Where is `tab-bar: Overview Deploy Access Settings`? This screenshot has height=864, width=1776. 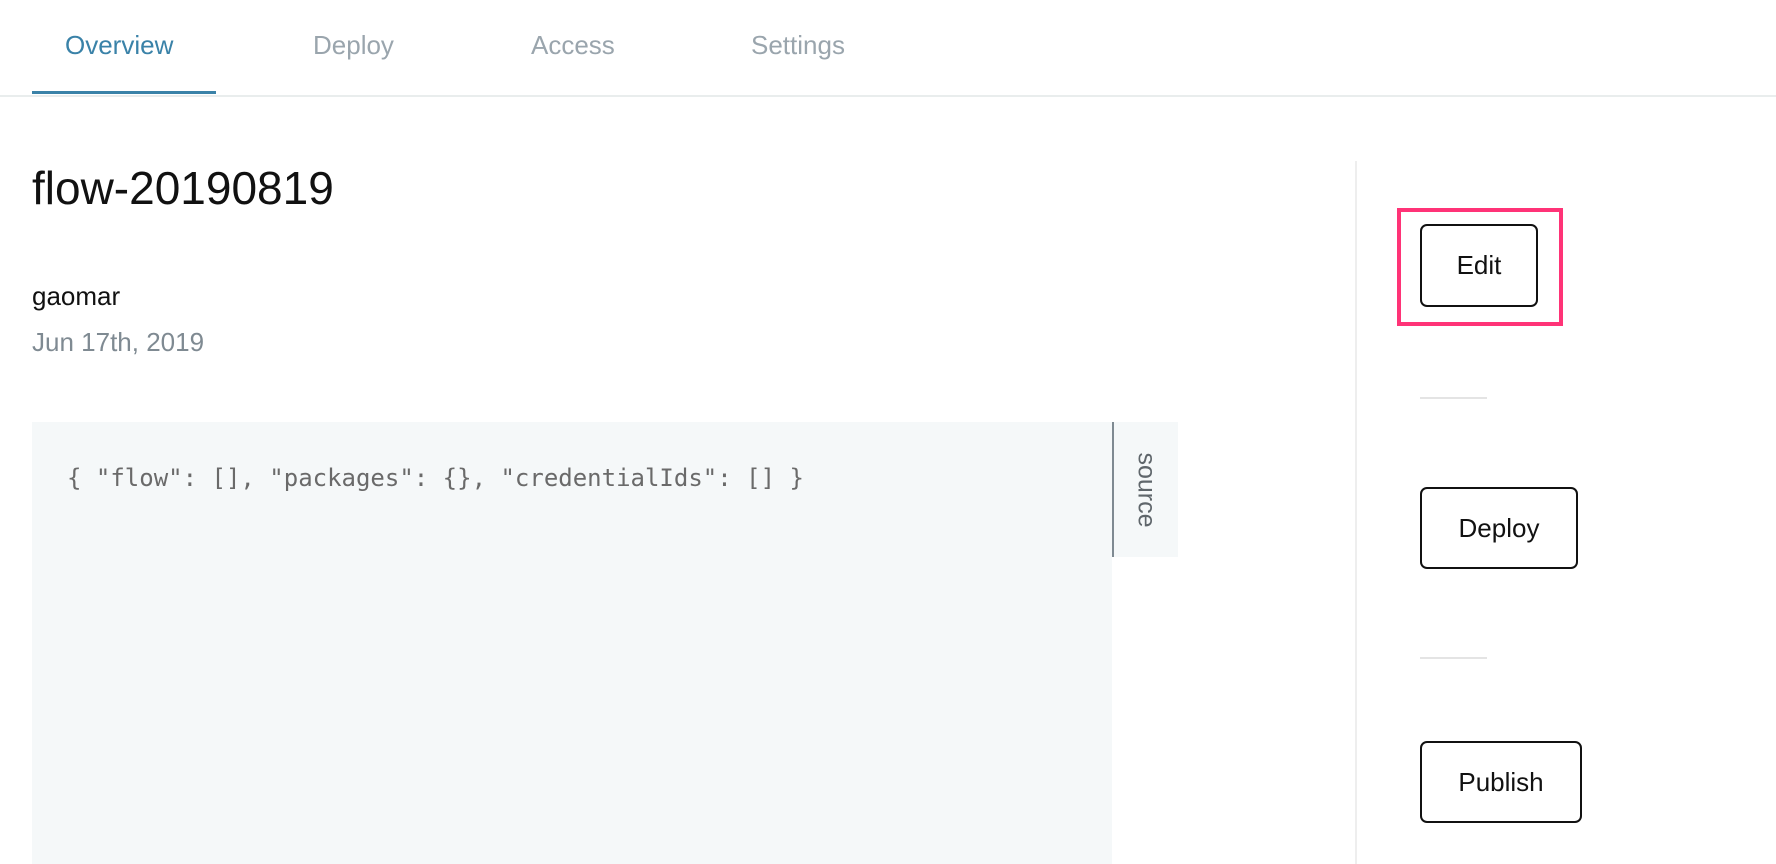 tab-bar: Overview Deploy Access Settings is located at coordinates (888, 48).